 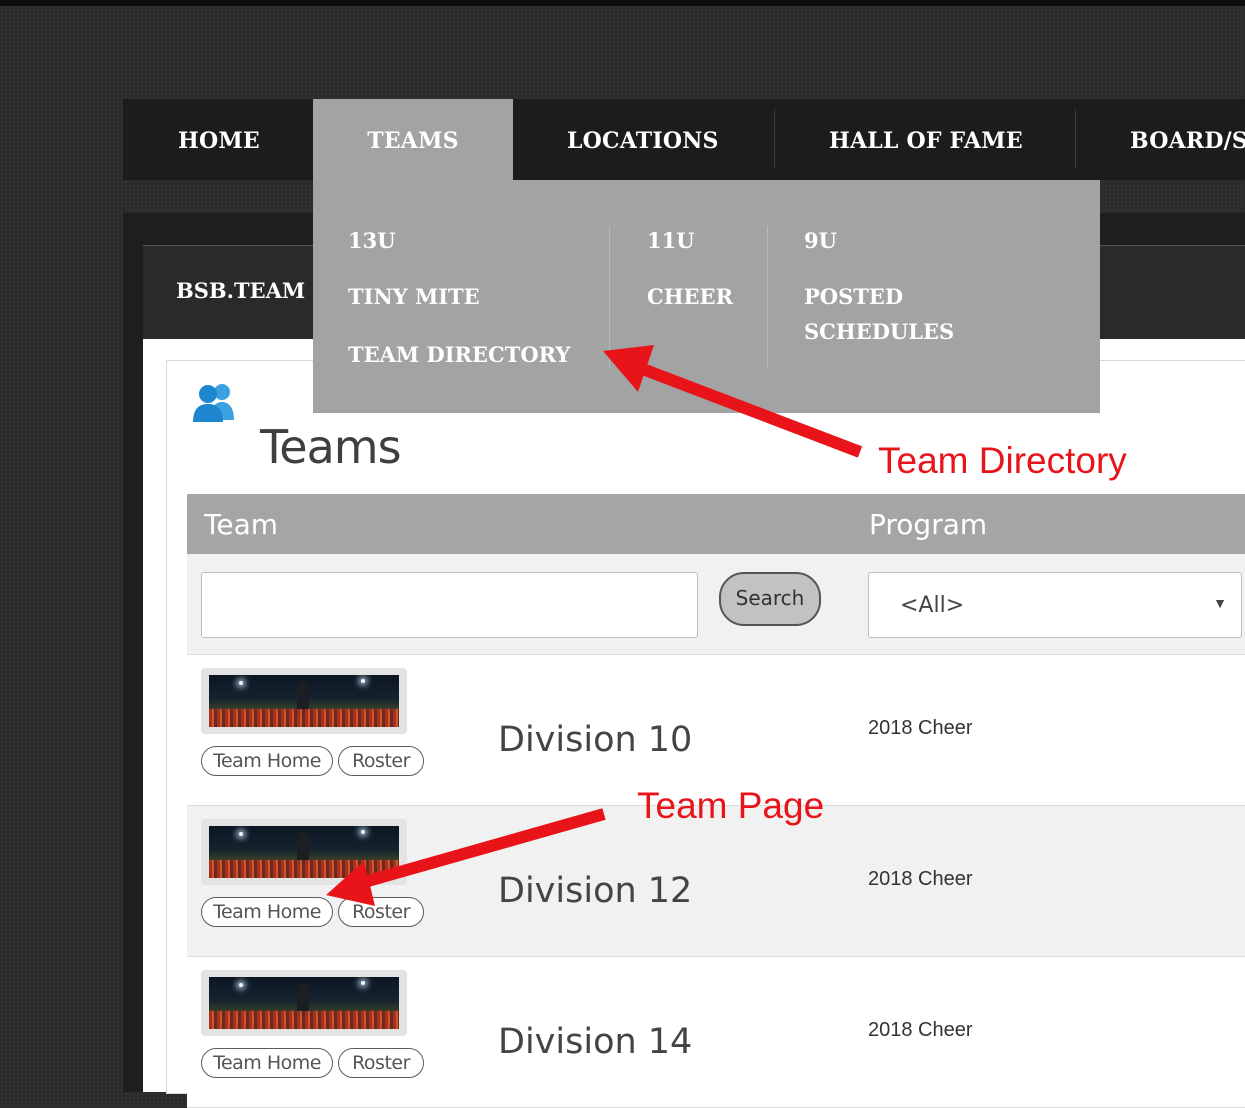 I want to click on arrow-team-page, so click(x=466, y=857).